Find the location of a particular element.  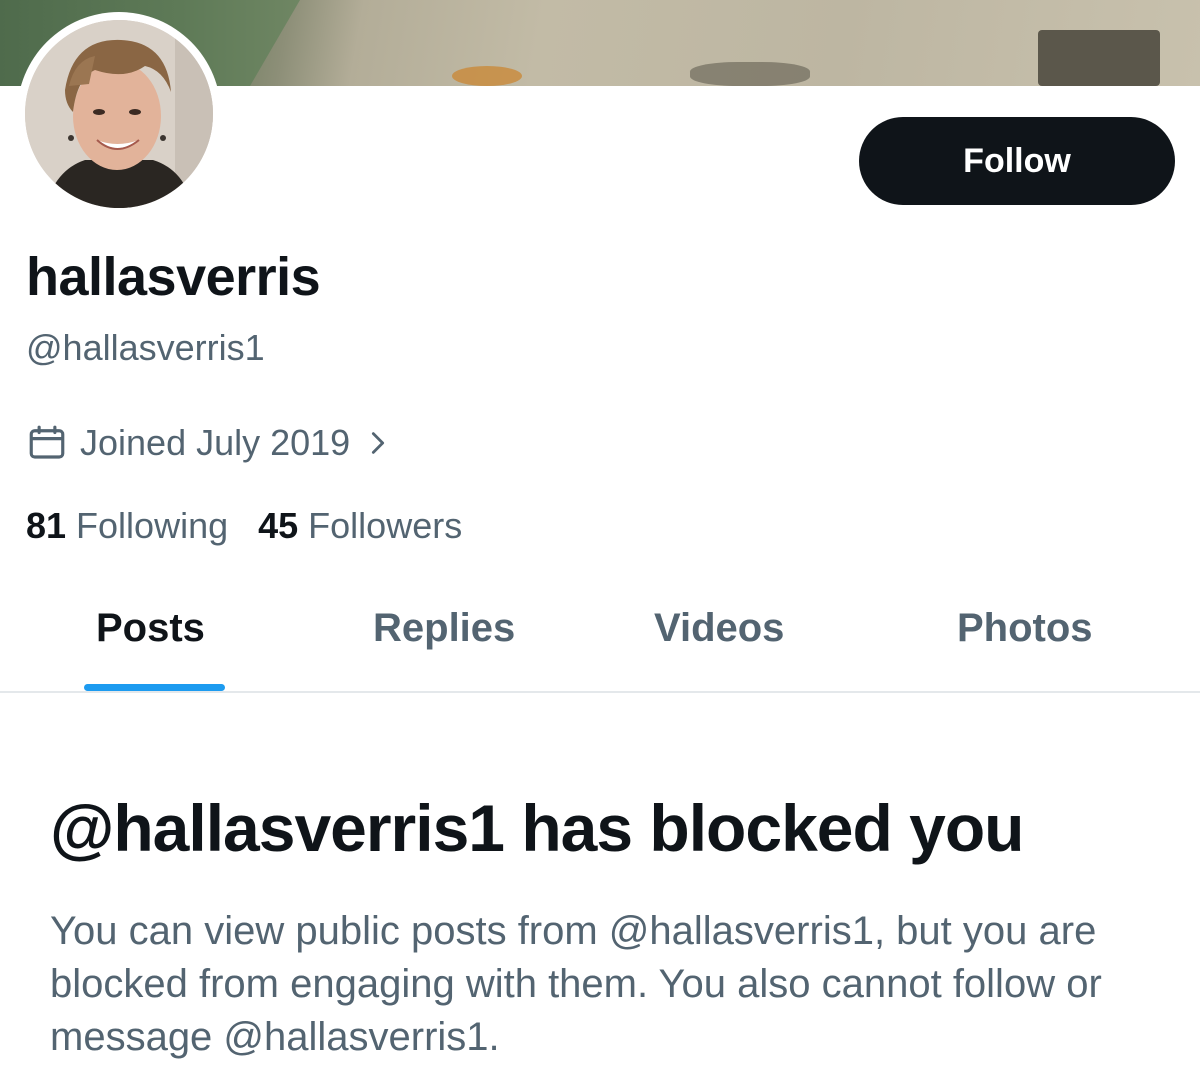

tab-posts: Posts is located at coordinates (150, 628).